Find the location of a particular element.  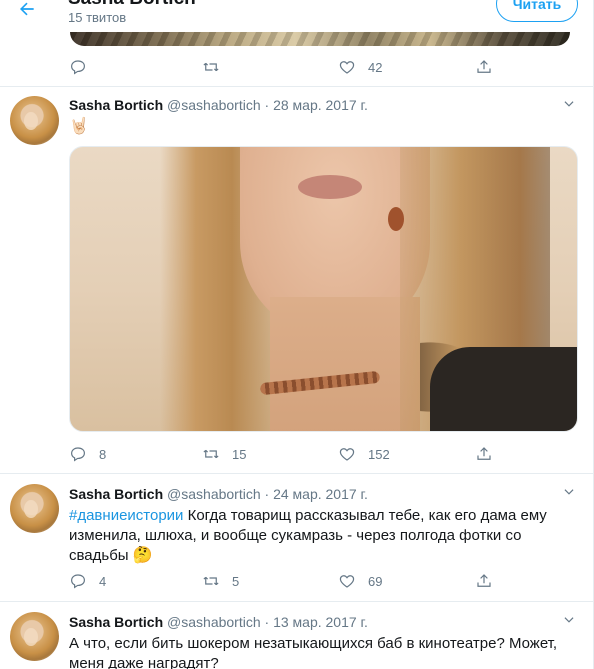

tweet-date: 13 мар. 2017 г. is located at coordinates (320, 622).